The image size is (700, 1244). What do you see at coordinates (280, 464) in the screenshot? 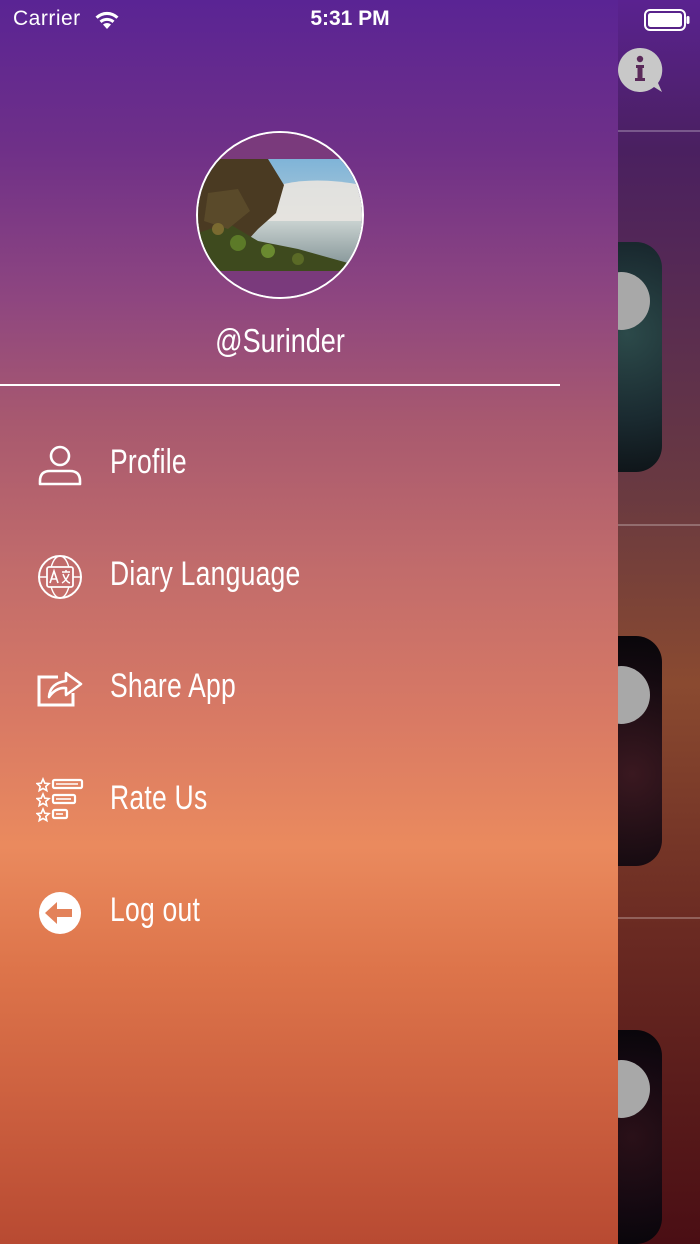
I see `menu-item-profile: Profile` at bounding box center [280, 464].